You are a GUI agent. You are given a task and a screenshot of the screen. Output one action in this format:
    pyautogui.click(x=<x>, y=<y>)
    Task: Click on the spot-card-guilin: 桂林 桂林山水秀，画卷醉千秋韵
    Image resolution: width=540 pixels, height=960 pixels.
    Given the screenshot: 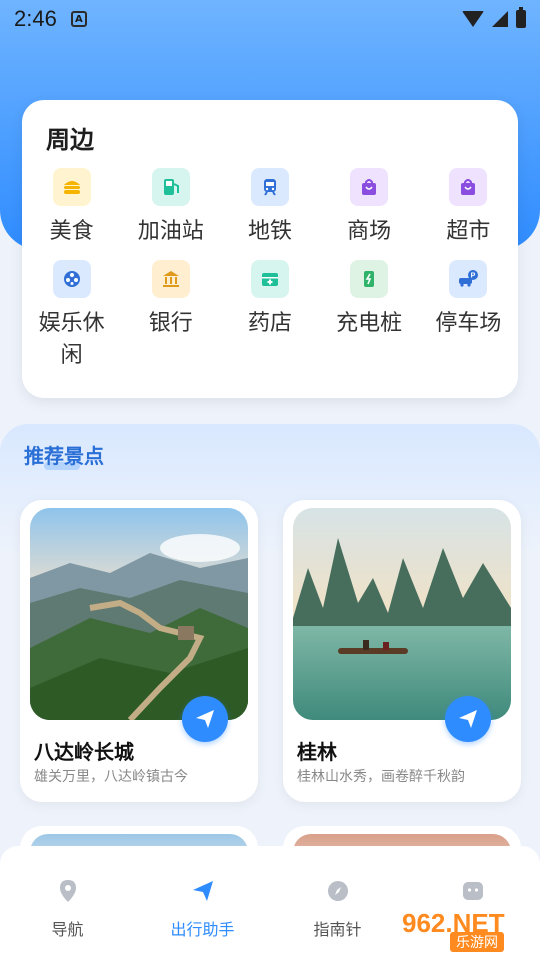 What is the action you would take?
    pyautogui.click(x=402, y=651)
    